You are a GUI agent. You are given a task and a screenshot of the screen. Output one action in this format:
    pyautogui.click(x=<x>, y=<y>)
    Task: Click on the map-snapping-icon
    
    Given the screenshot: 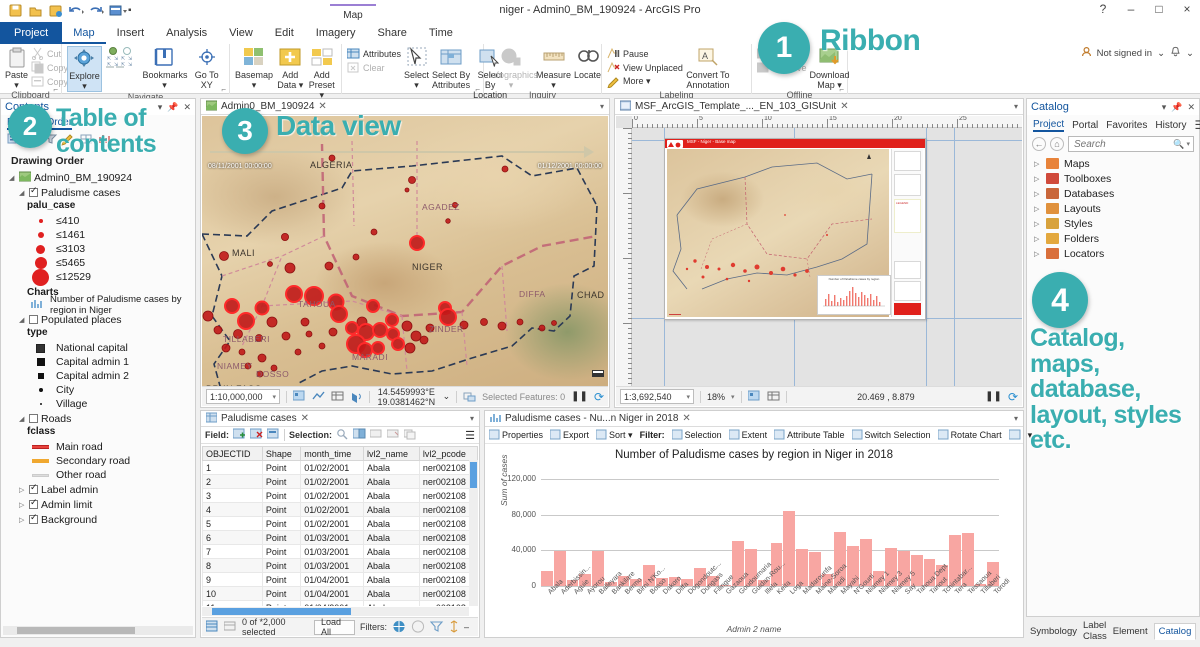 What is the action you would take?
    pyautogui.click(x=318, y=396)
    